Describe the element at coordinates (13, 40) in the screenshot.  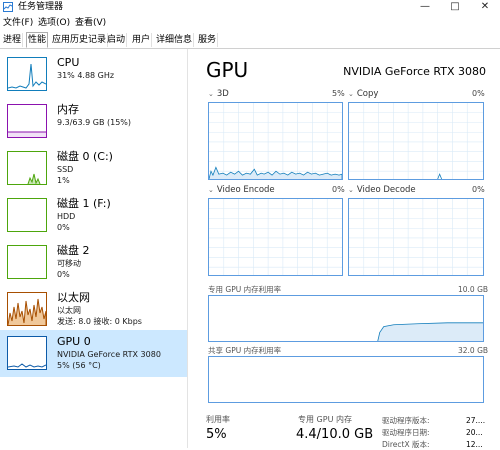
I see `tab-processes: 进程` at that location.